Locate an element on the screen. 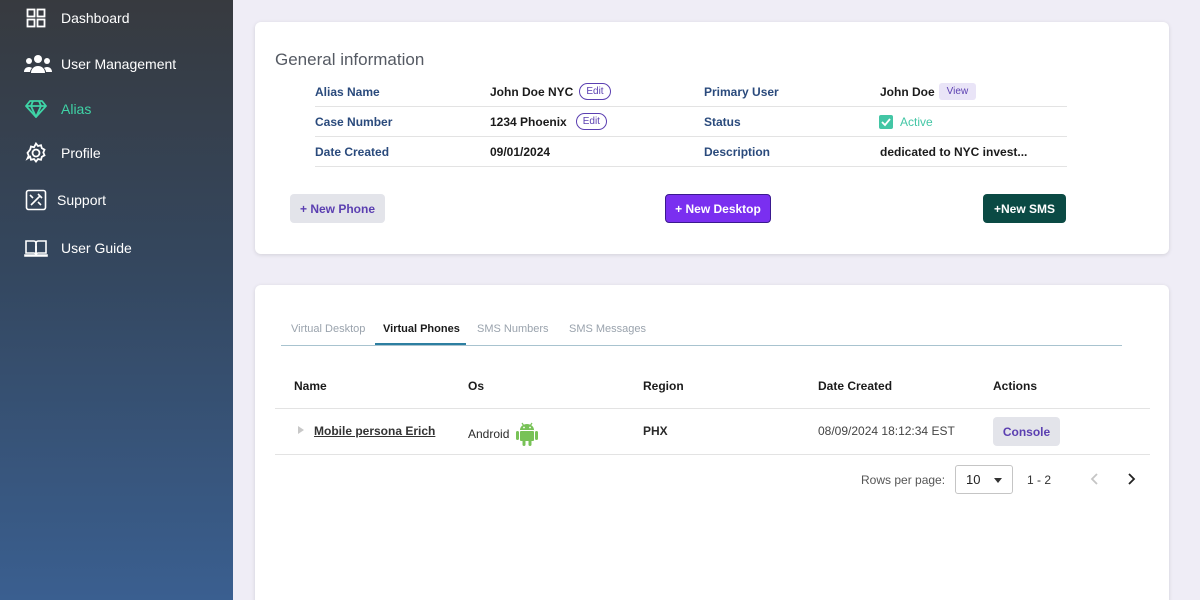 The width and height of the screenshot is (1200, 600). sidebar-item-label: User Guide is located at coordinates (96, 248).